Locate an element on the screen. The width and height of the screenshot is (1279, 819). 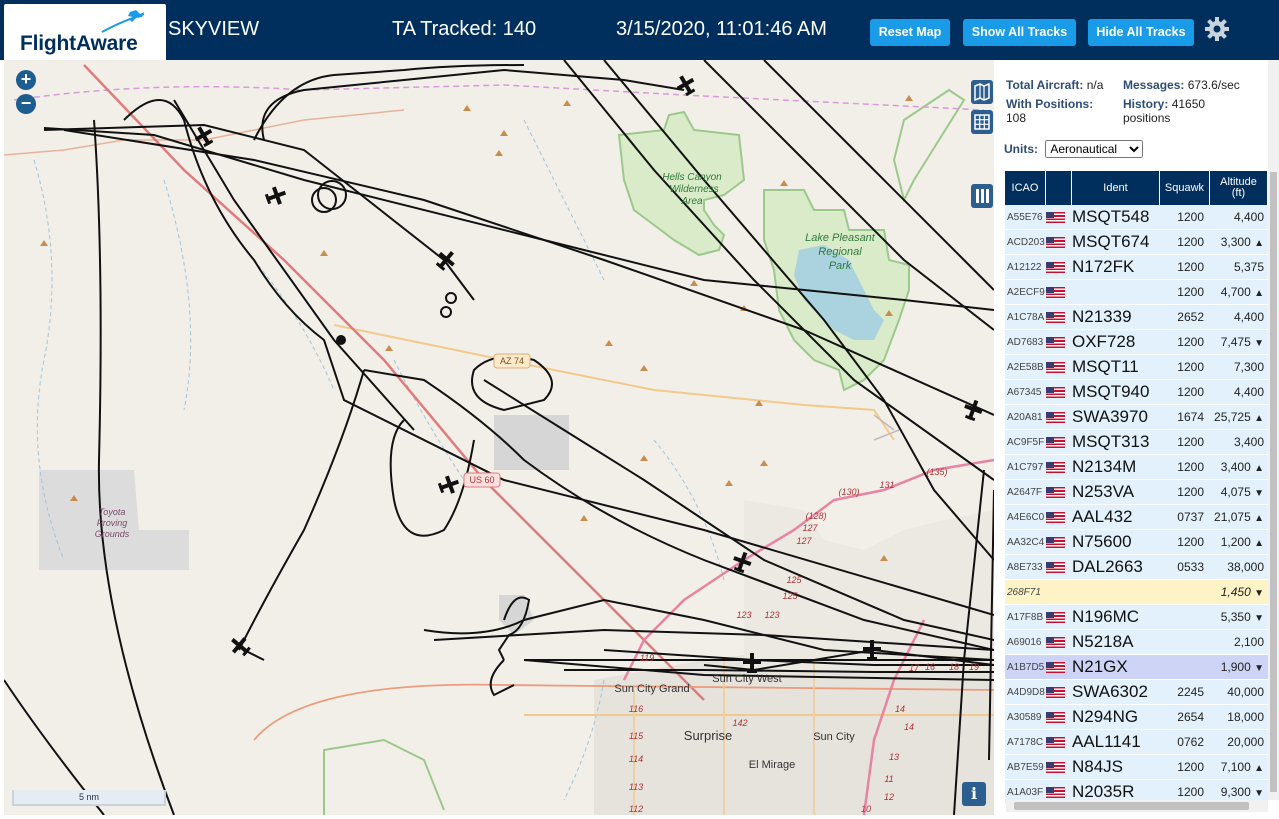
altitude-trend-icon: ▼ is located at coordinates (1259, 343).